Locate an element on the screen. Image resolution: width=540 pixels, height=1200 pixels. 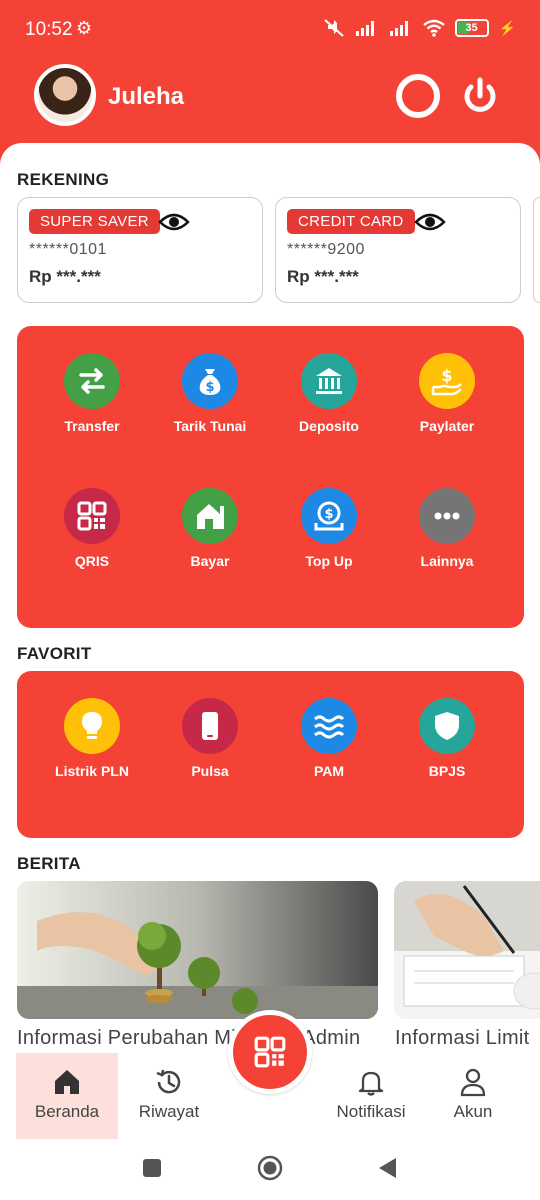
nav-notifikasi: Notifikasi is located at coordinates (371, 1096).